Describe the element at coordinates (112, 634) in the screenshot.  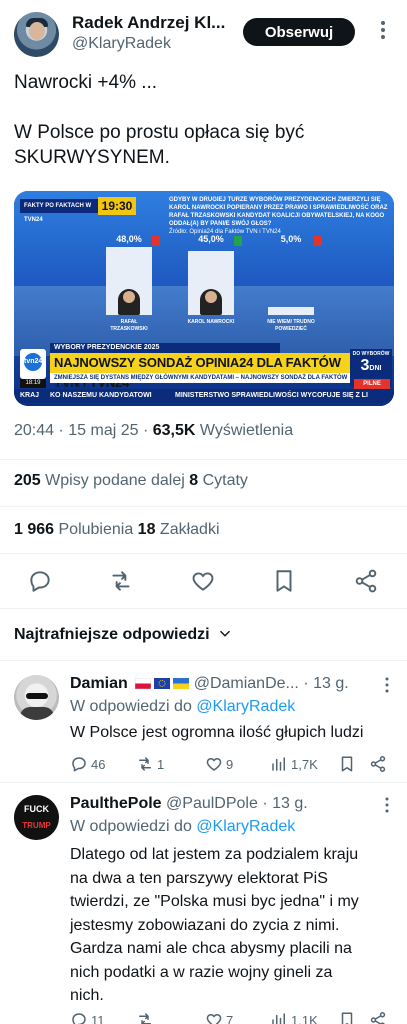
I see `replies-header-label: Najtrafniejsze odpowiedzi` at that location.